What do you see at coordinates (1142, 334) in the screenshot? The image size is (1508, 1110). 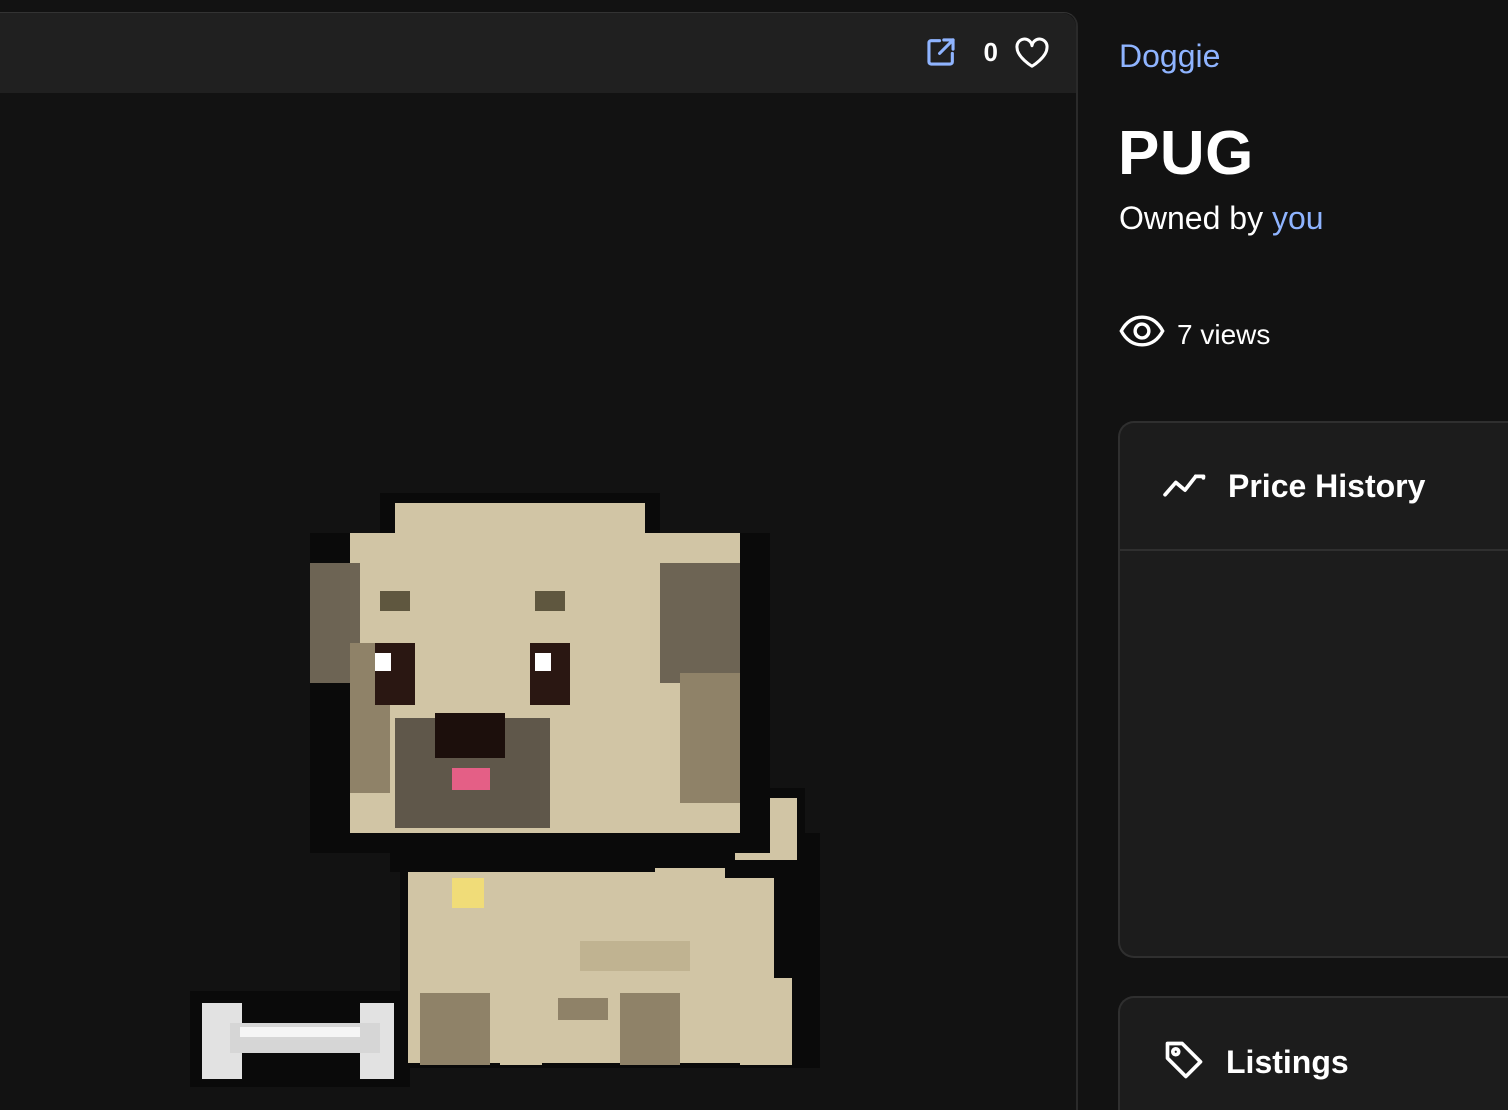 I see `eye-icon` at bounding box center [1142, 334].